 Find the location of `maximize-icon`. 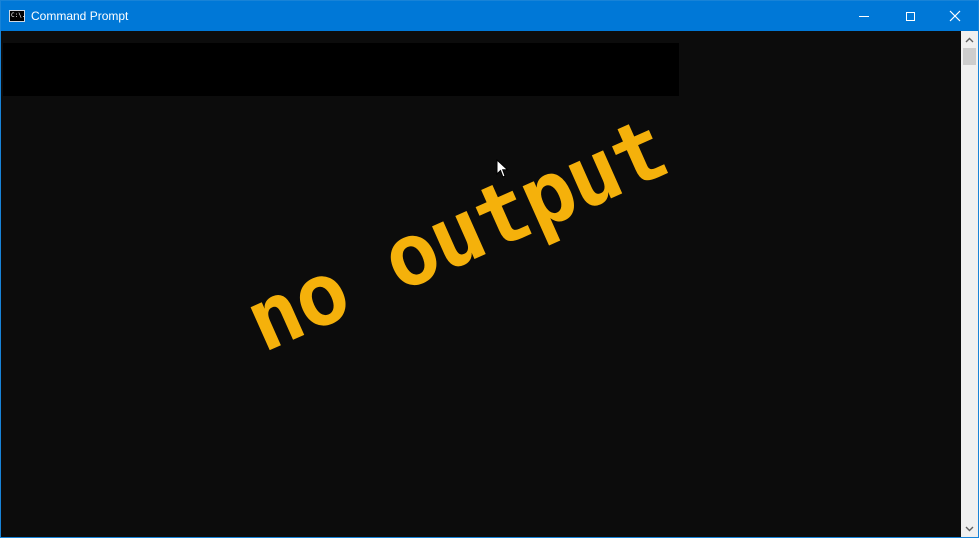

maximize-icon is located at coordinates (910, 16).